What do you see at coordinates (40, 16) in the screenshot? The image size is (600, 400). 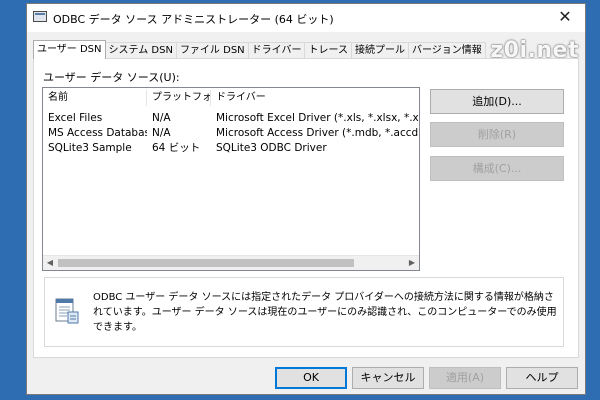 I see `odbc-app-icon` at bounding box center [40, 16].